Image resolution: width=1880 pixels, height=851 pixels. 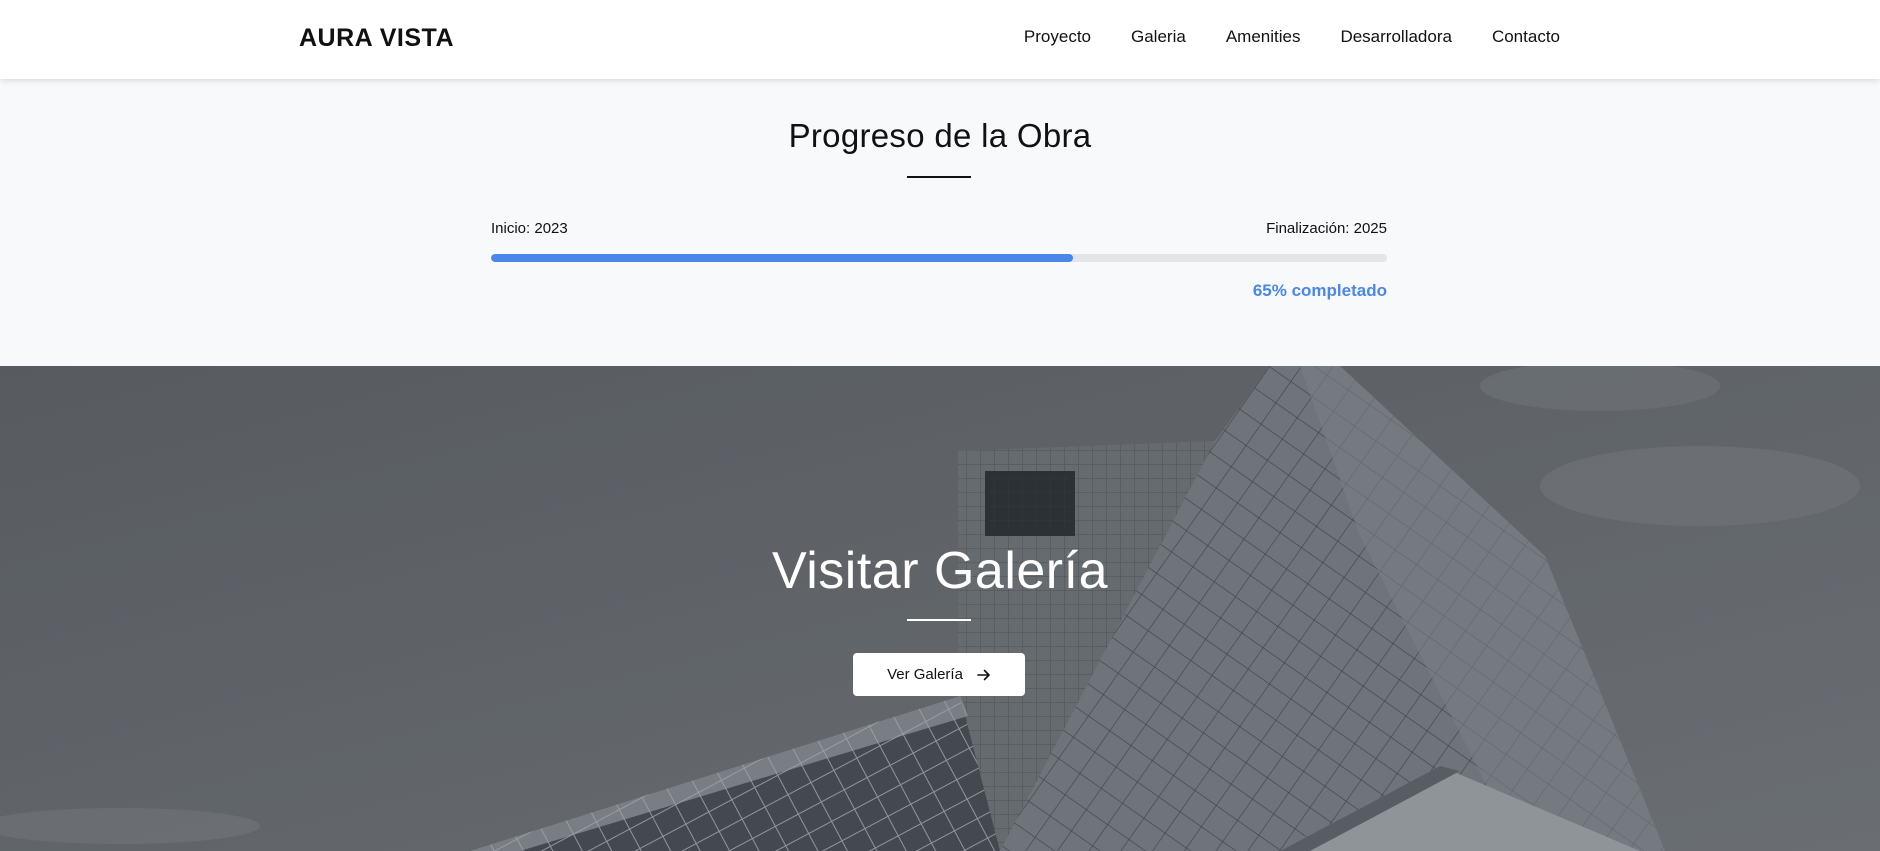 I want to click on title-divider, so click(x=939, y=177).